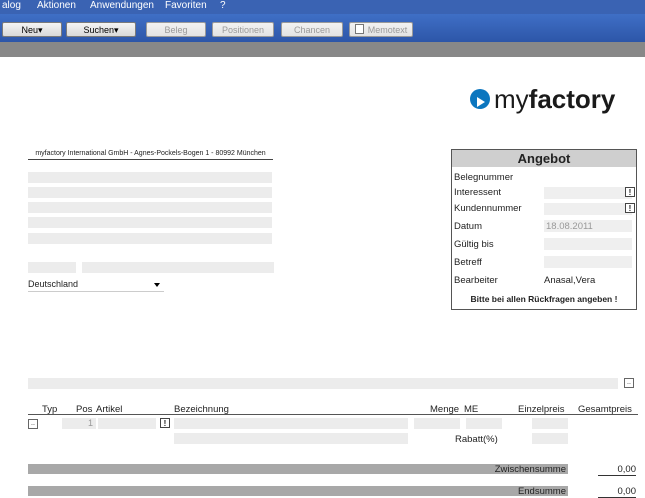 This screenshot has width=645, height=498. What do you see at coordinates (588, 193) in the screenshot?
I see `interessent-field` at bounding box center [588, 193].